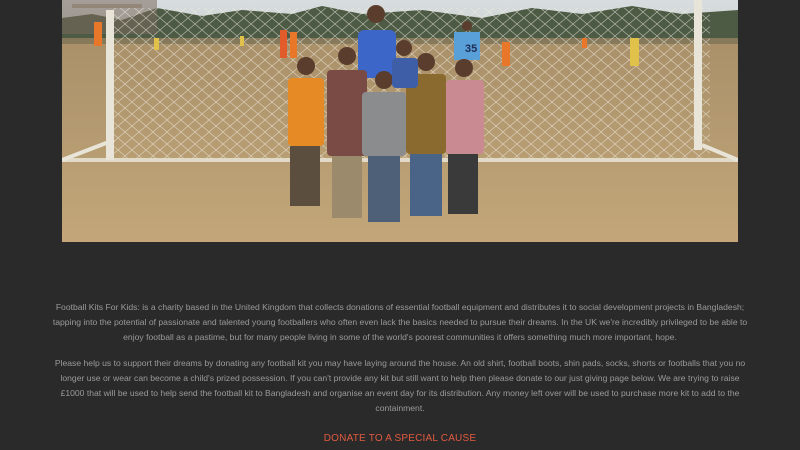  I want to click on player-kit-number: 35, so click(471, 49).